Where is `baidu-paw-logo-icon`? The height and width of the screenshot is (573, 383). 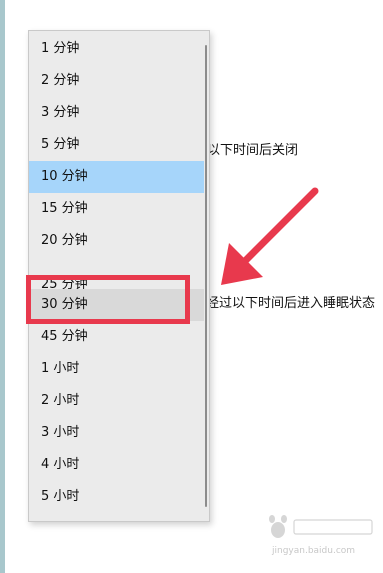
baidu-paw-logo-icon is located at coordinates (321, 526).